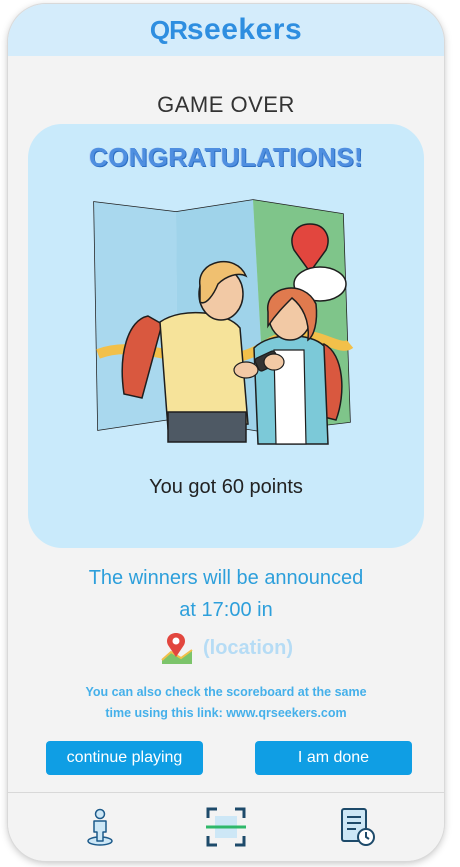  Describe the element at coordinates (333, 758) in the screenshot. I see `i-am-done-button: I am done` at that location.